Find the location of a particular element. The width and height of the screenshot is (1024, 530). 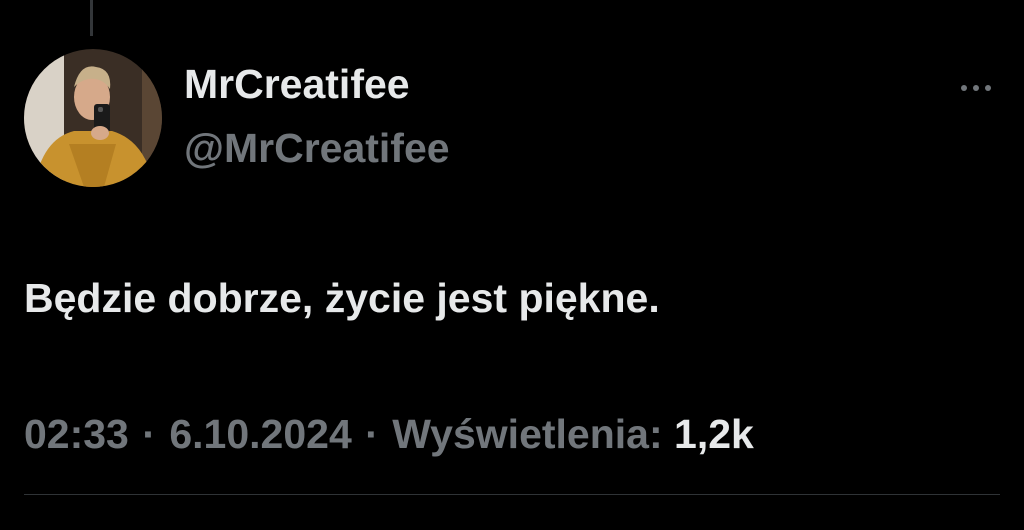

views-label: Wyświetlenia: is located at coordinates (527, 434).